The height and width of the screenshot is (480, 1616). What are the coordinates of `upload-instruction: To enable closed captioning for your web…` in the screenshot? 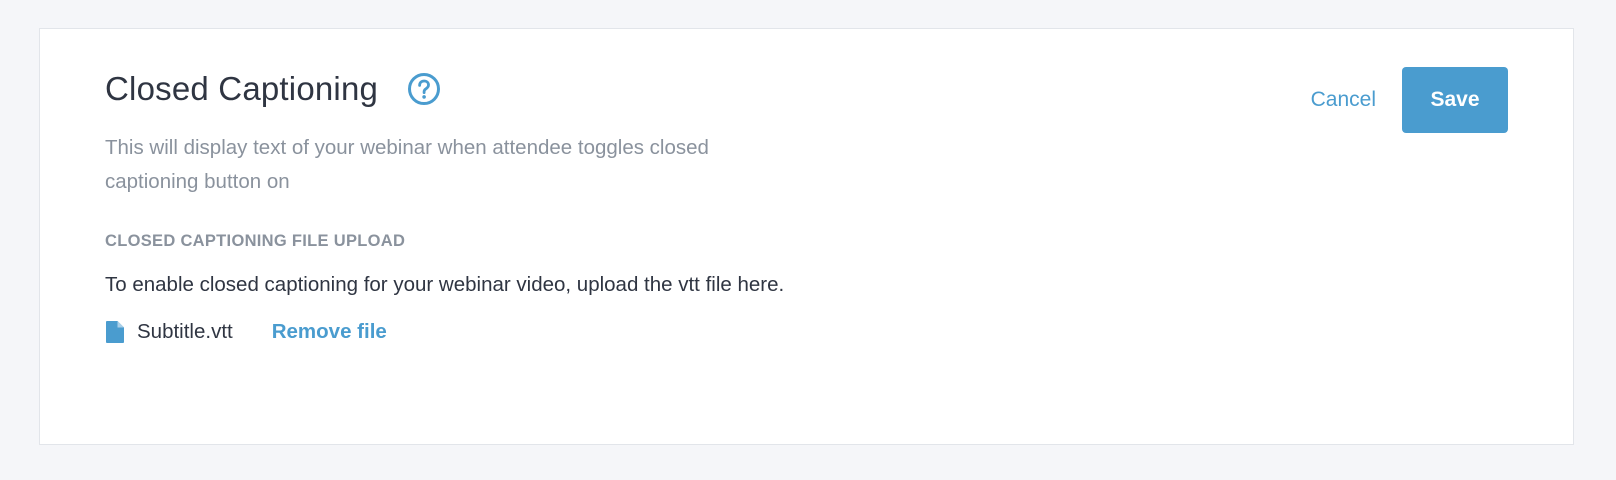 It's located at (445, 284).